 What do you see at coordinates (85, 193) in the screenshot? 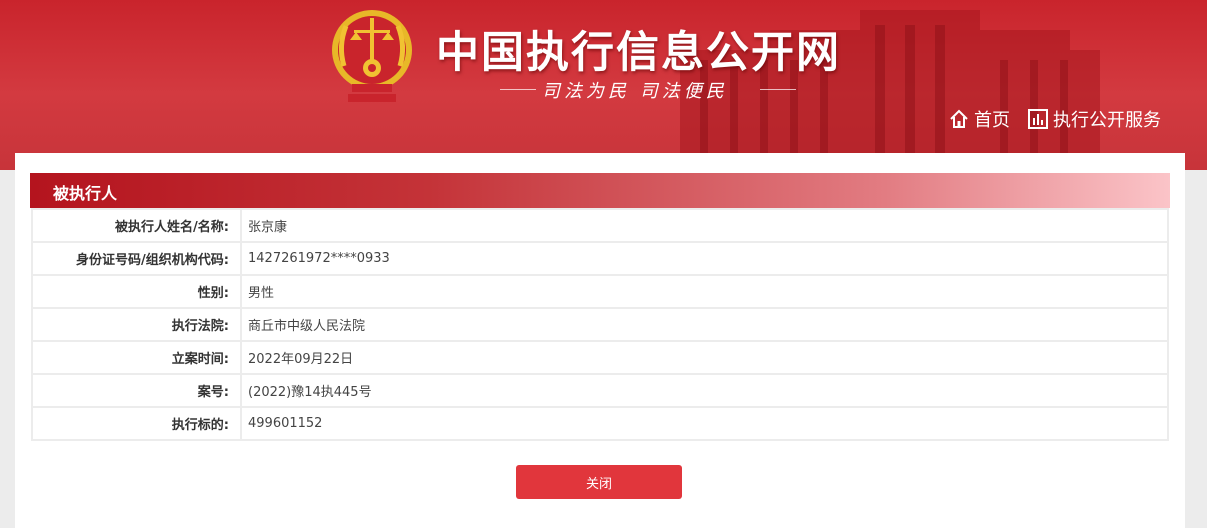
I see `section-title: 被执行人` at bounding box center [85, 193].